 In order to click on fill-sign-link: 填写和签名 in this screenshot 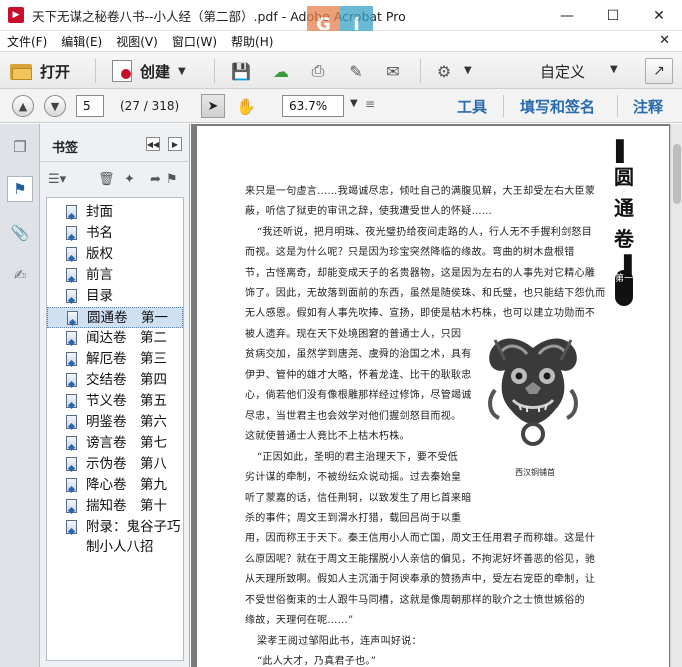, I will do `click(557, 106)`.